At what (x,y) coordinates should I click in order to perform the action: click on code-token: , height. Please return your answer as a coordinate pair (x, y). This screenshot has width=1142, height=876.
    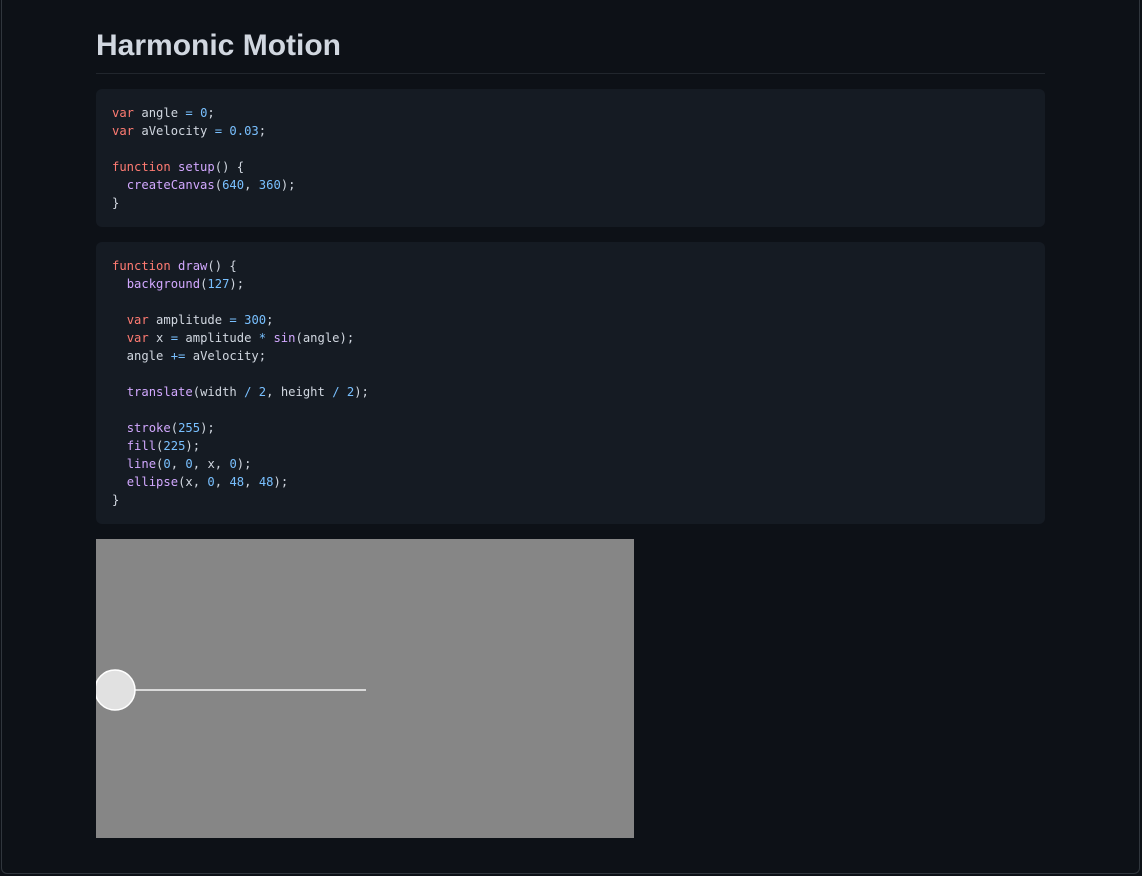
    Looking at the image, I should click on (299, 392).